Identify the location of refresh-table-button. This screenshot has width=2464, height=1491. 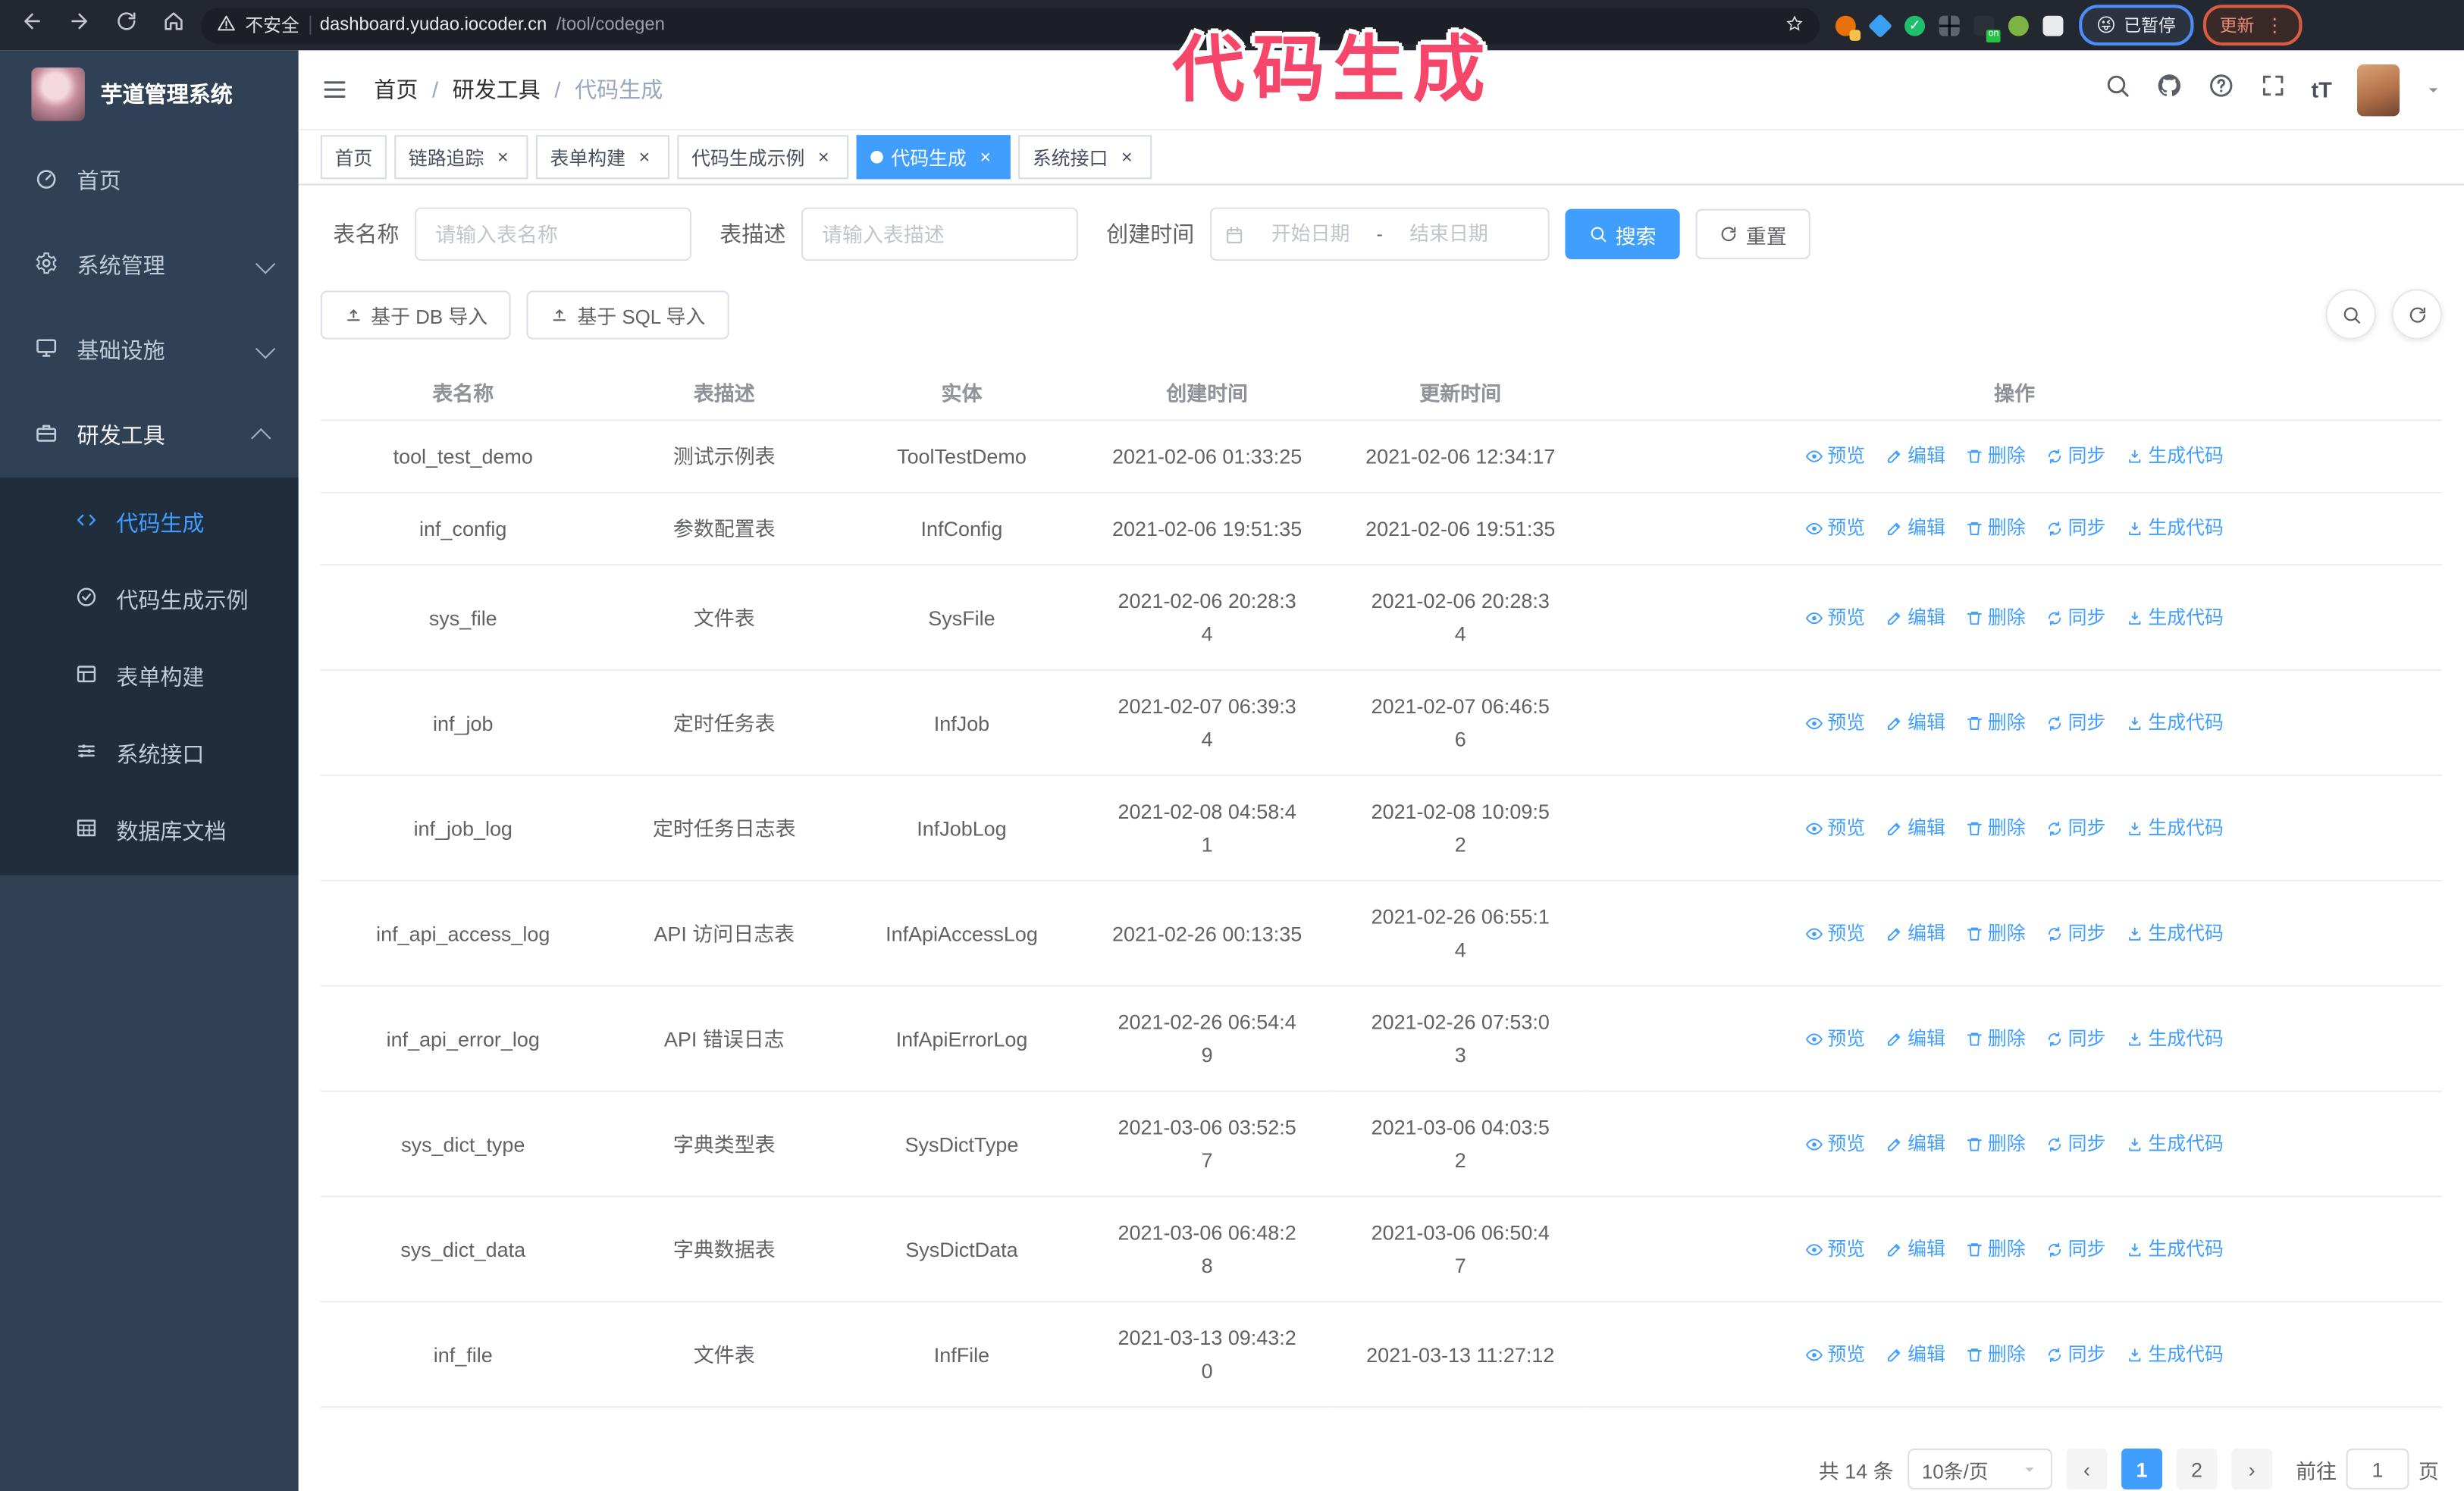
(2417, 314).